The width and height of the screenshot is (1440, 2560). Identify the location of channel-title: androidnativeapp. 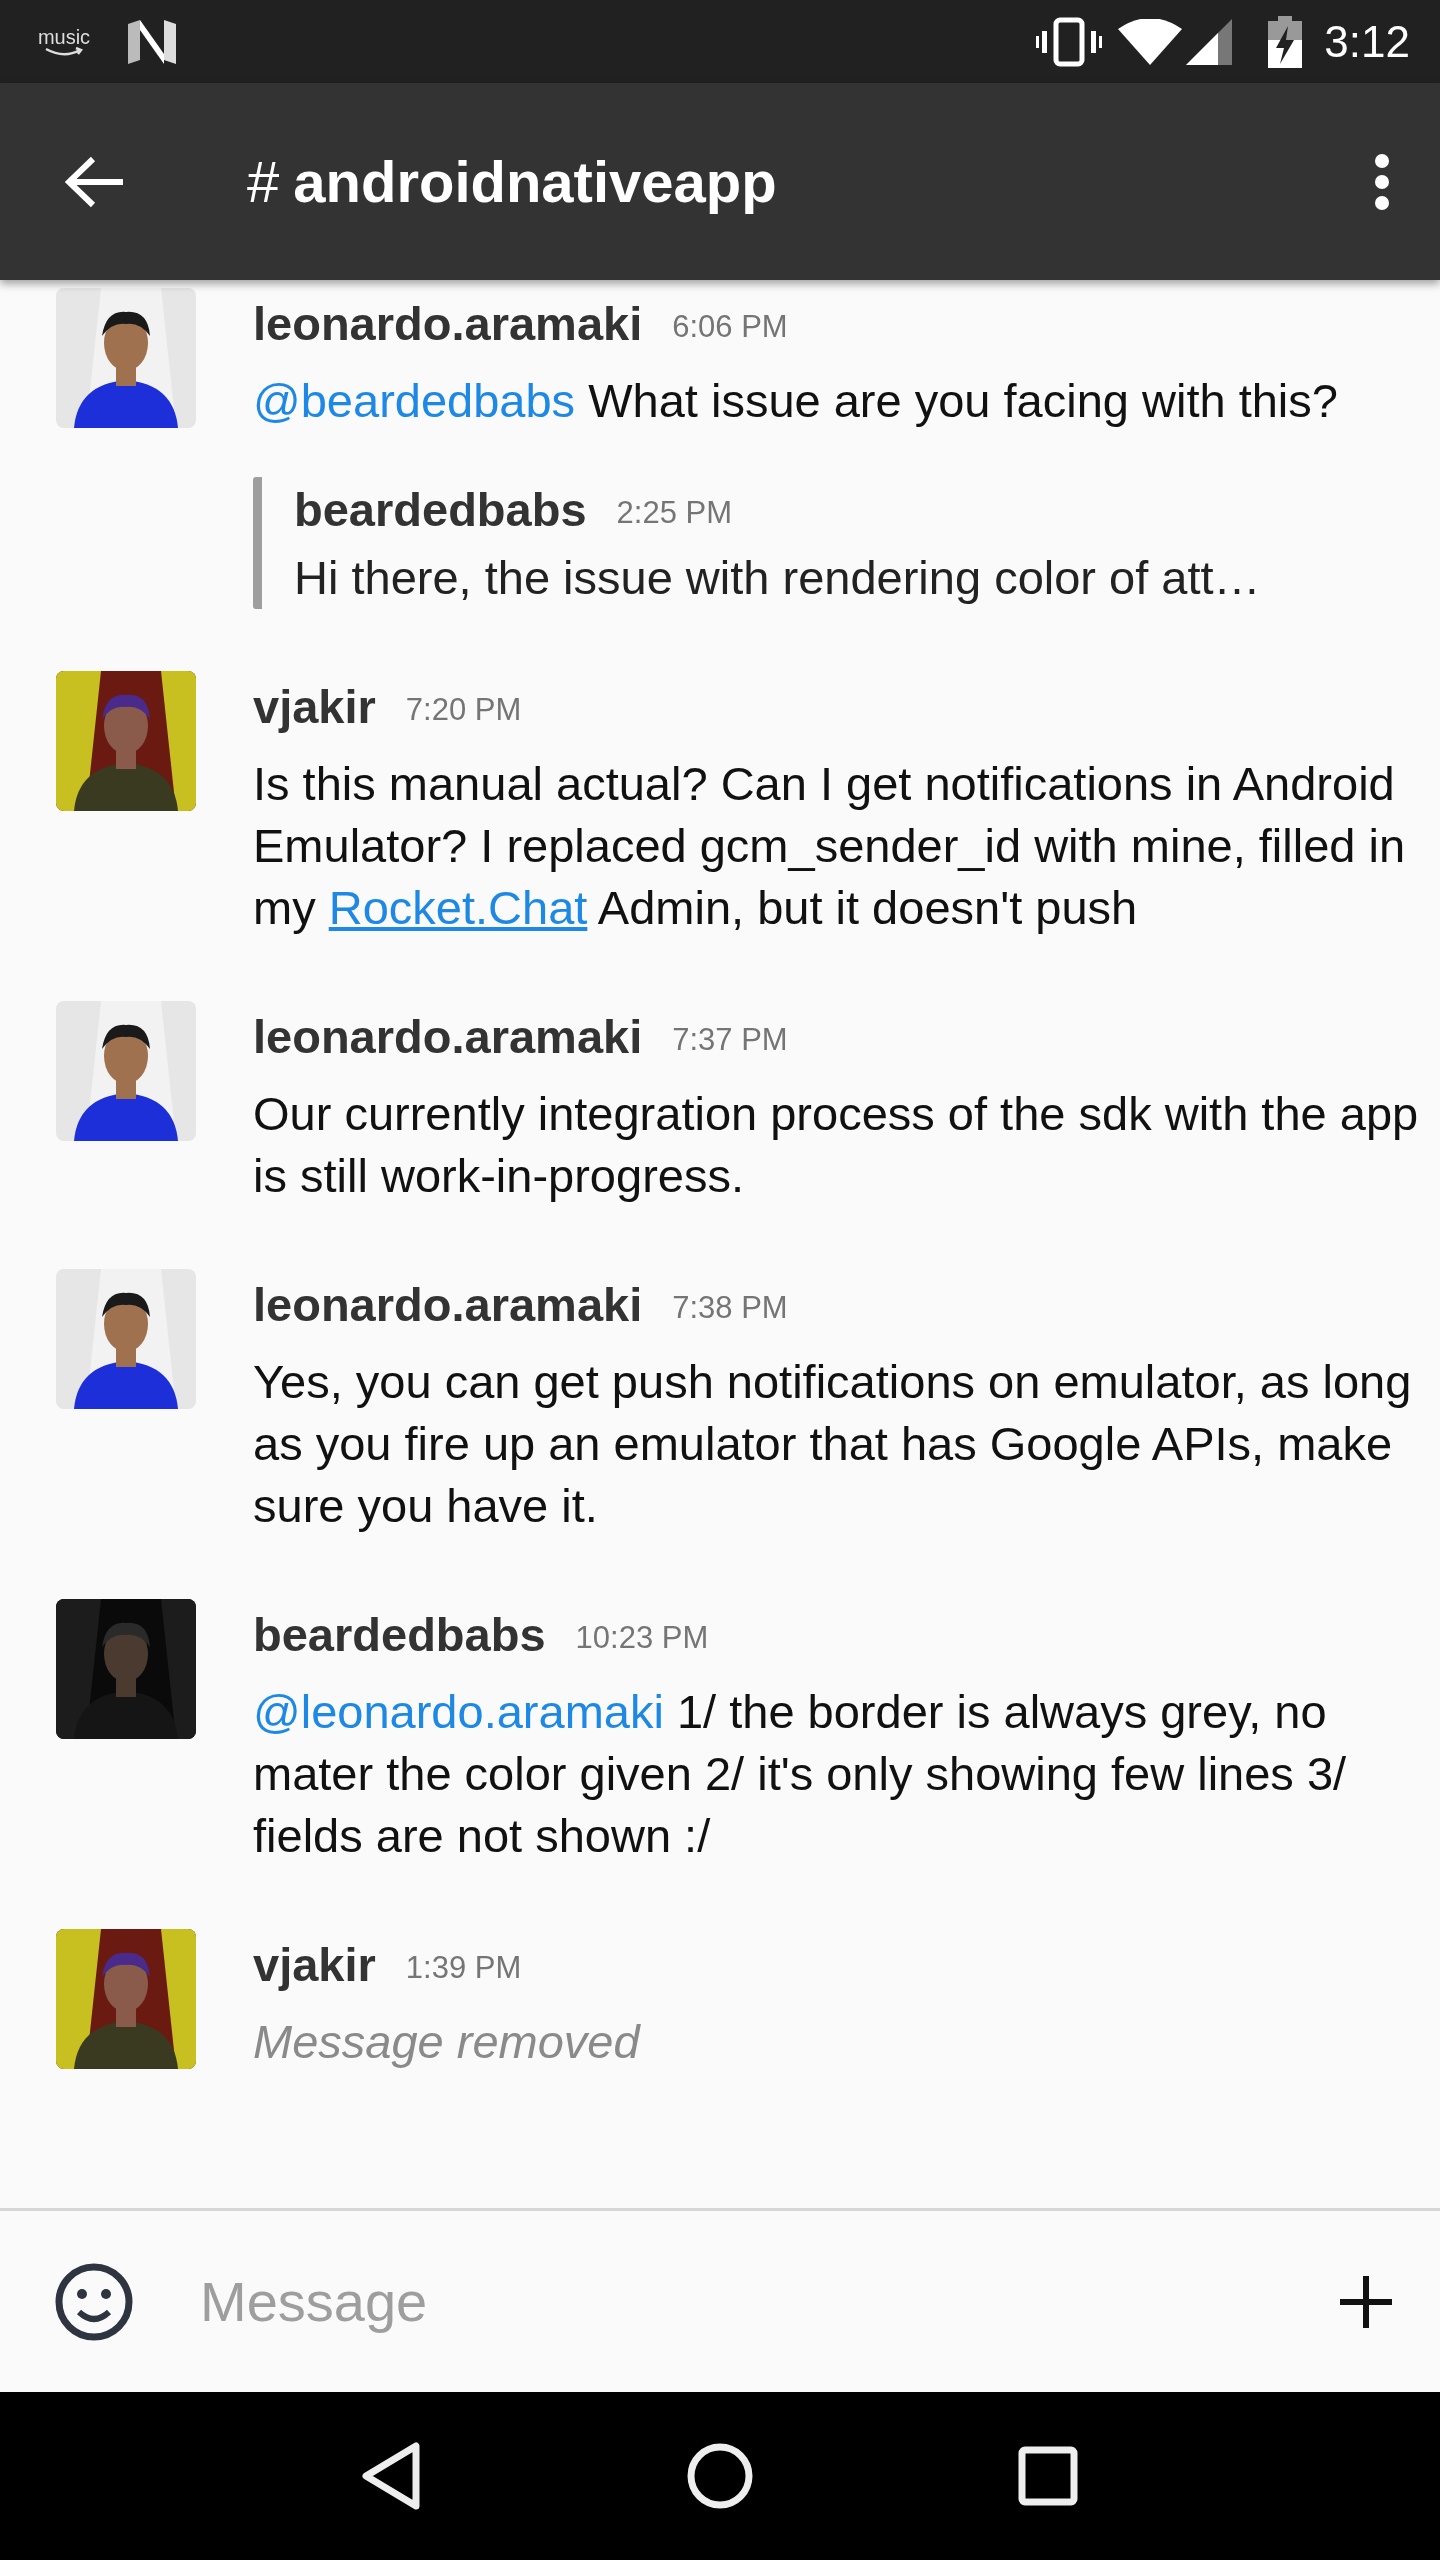
(535, 181).